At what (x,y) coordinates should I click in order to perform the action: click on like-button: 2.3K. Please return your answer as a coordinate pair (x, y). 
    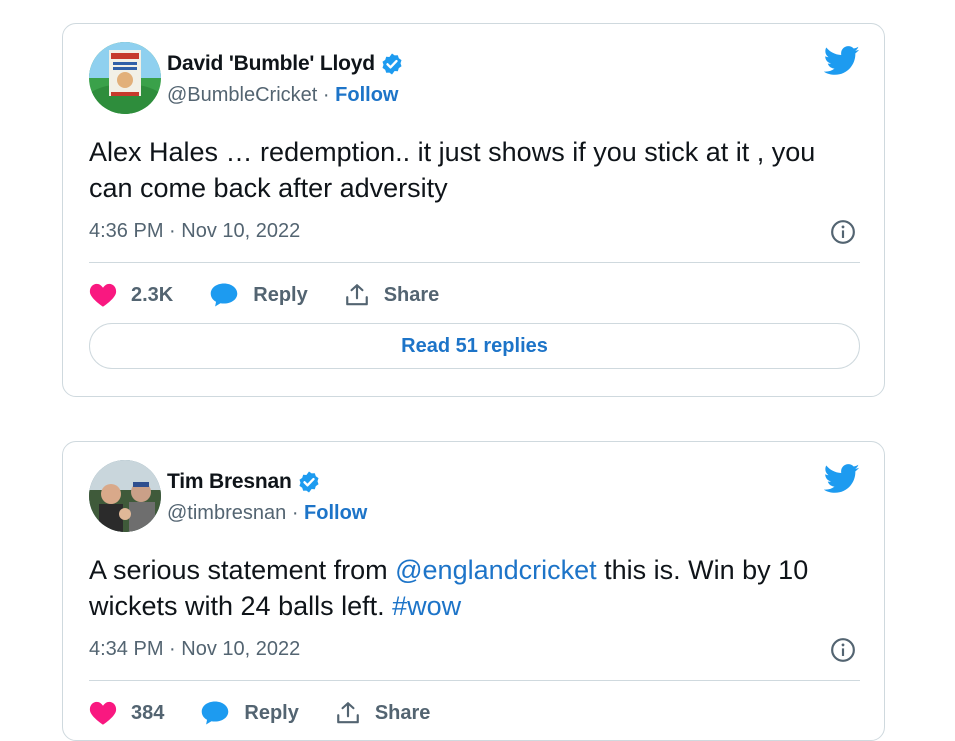
    Looking at the image, I should click on (131, 295).